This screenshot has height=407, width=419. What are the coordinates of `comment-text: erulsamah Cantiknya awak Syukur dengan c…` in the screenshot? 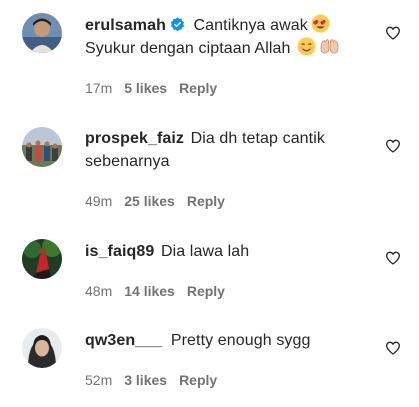 It's located at (235, 37).